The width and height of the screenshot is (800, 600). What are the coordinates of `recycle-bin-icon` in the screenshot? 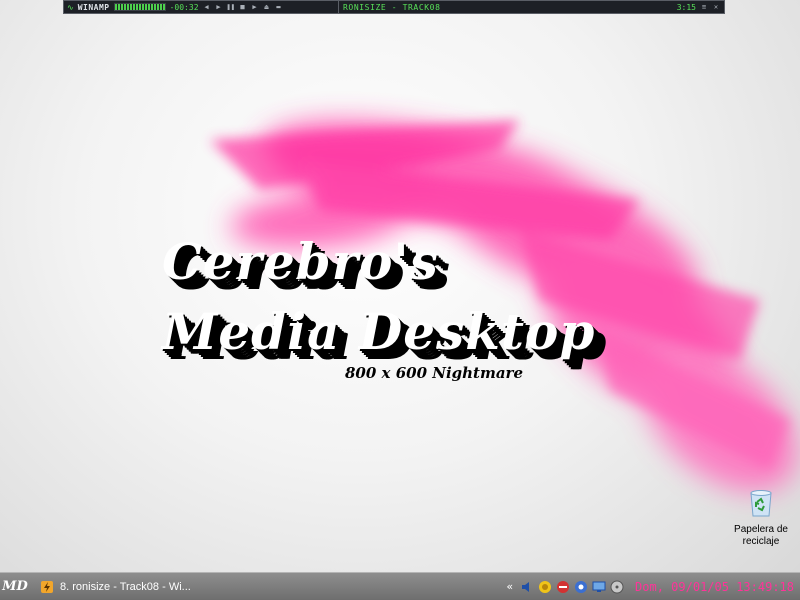 It's located at (761, 503).